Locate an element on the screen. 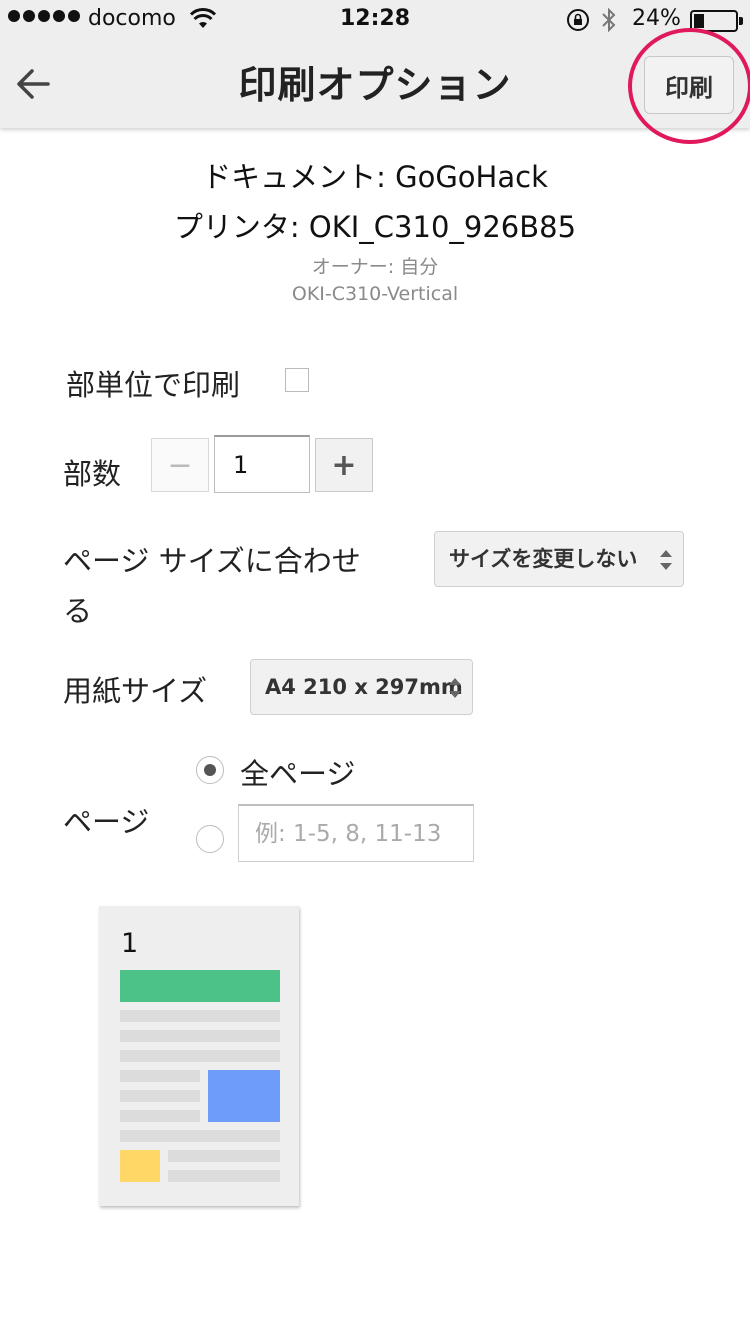 Image resolution: width=750 pixels, height=1334 pixels. copies-decrement-button: − is located at coordinates (180, 465).